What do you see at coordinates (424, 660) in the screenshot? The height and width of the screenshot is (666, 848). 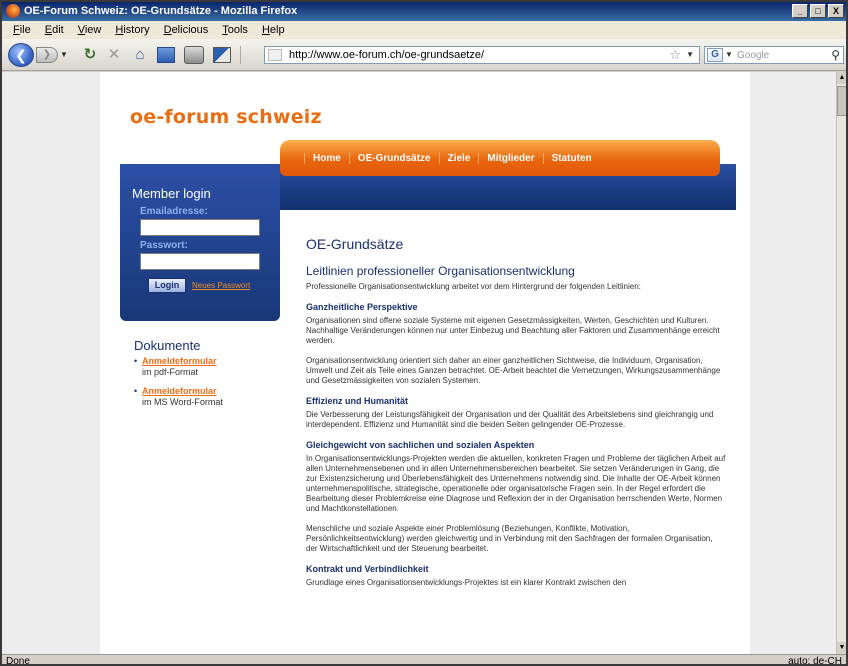 I see `status-bar: Done auto: de-CH` at bounding box center [424, 660].